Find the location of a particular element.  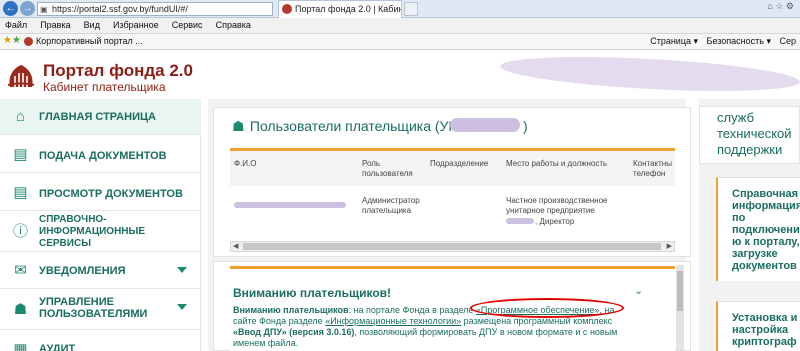

menu-file: Файл is located at coordinates (16, 25).